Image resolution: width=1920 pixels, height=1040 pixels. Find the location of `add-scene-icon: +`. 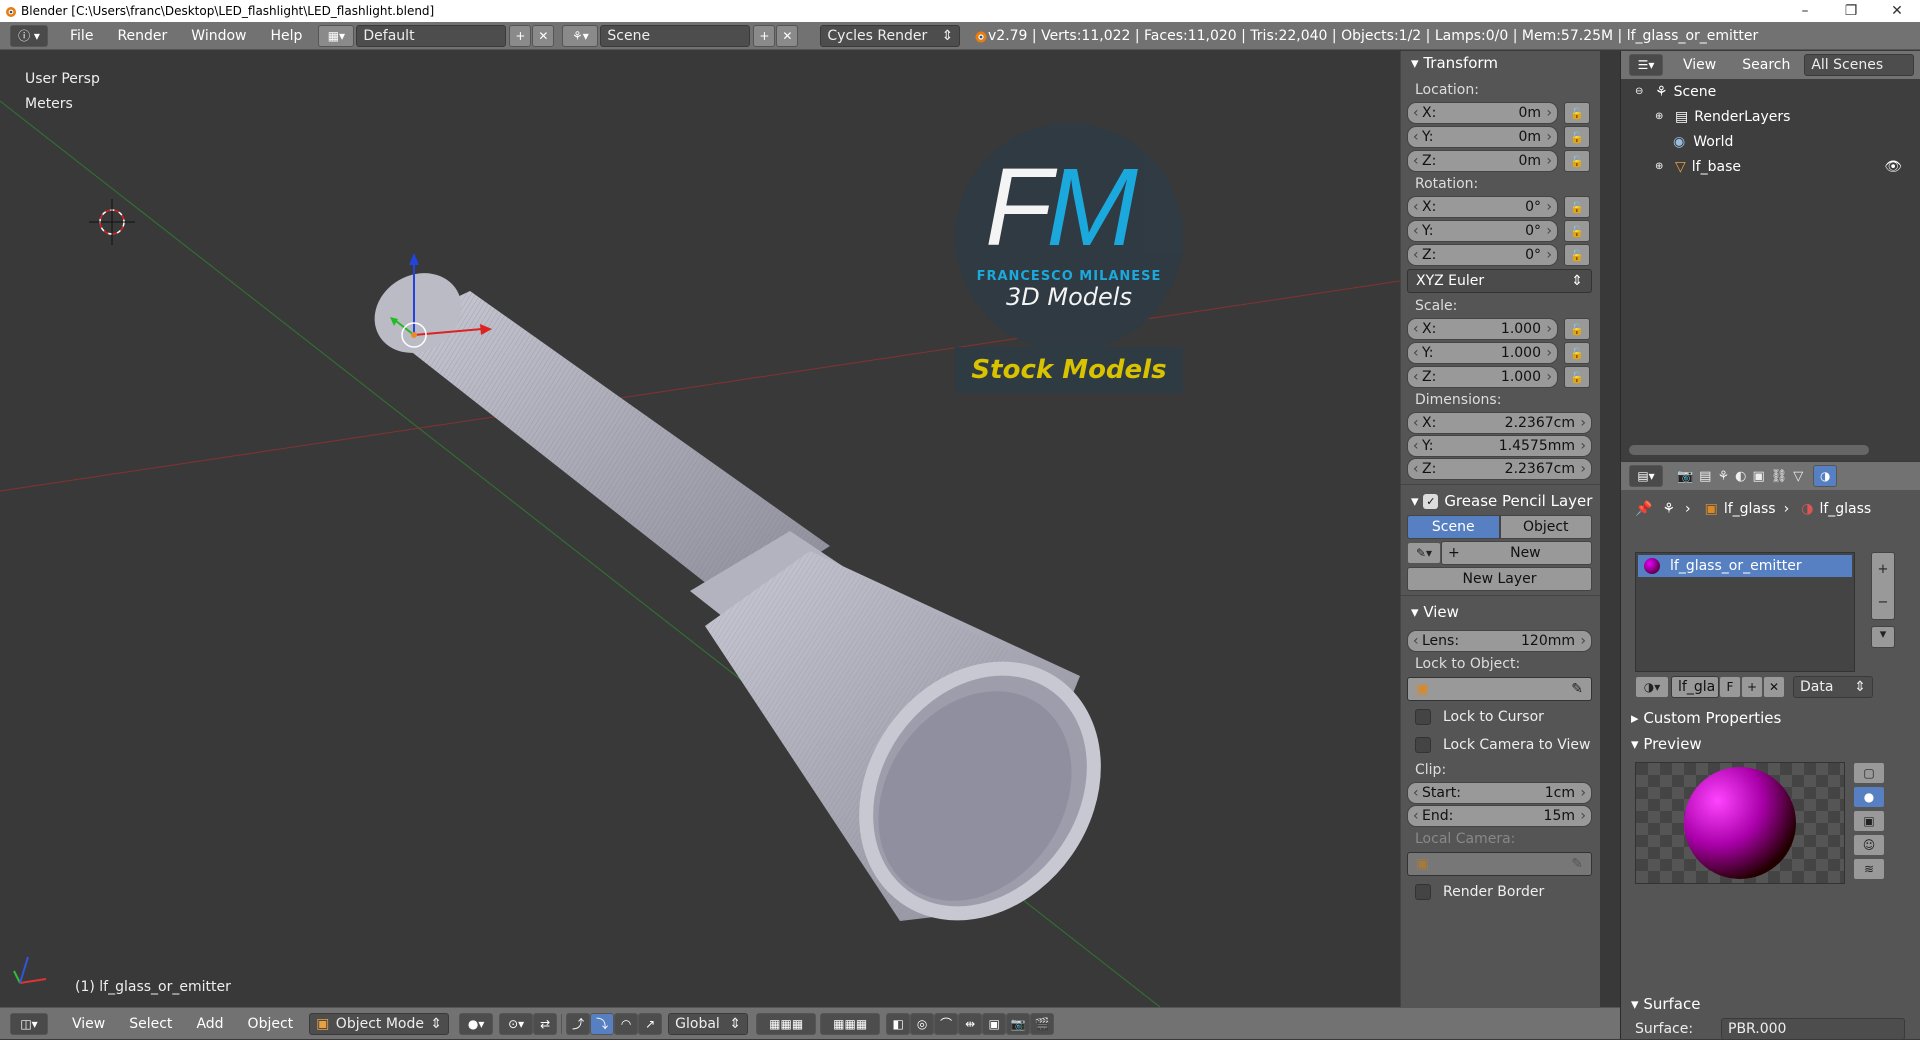

add-scene-icon: + is located at coordinates (764, 35).